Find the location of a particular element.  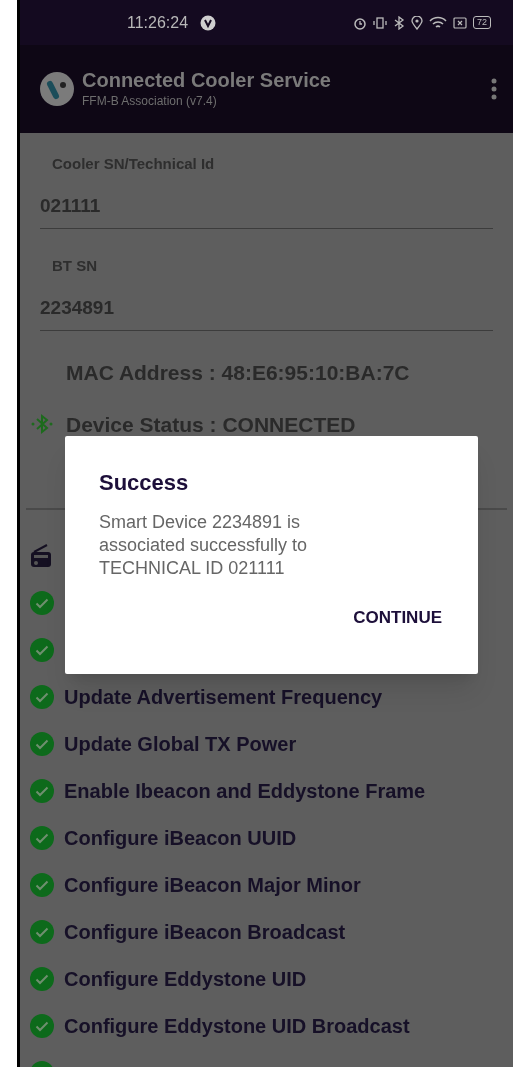

step-label: Enable Ibeacon and Eddystone Frame is located at coordinates (245, 791).